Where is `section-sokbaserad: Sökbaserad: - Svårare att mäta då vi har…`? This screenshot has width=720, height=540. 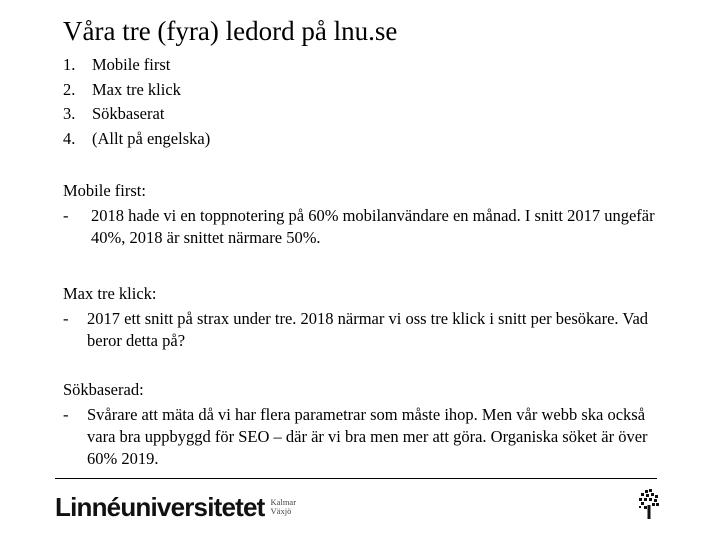 section-sokbaserad: Sökbaserad: - Svårare att mäta då vi har… is located at coordinates (363, 424).